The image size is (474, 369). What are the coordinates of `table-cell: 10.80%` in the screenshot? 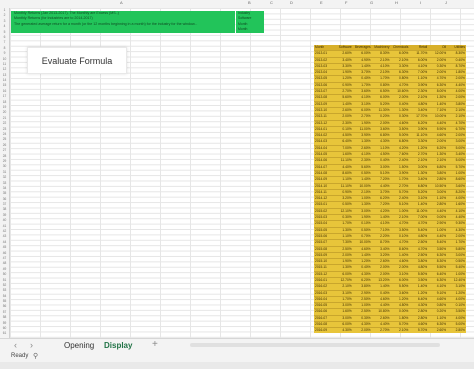 It's located at (381, 311).